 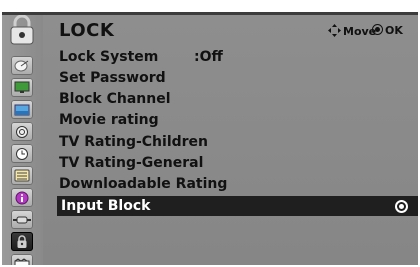 I want to click on menu-item-set-password: Set Password, so click(x=112, y=78).